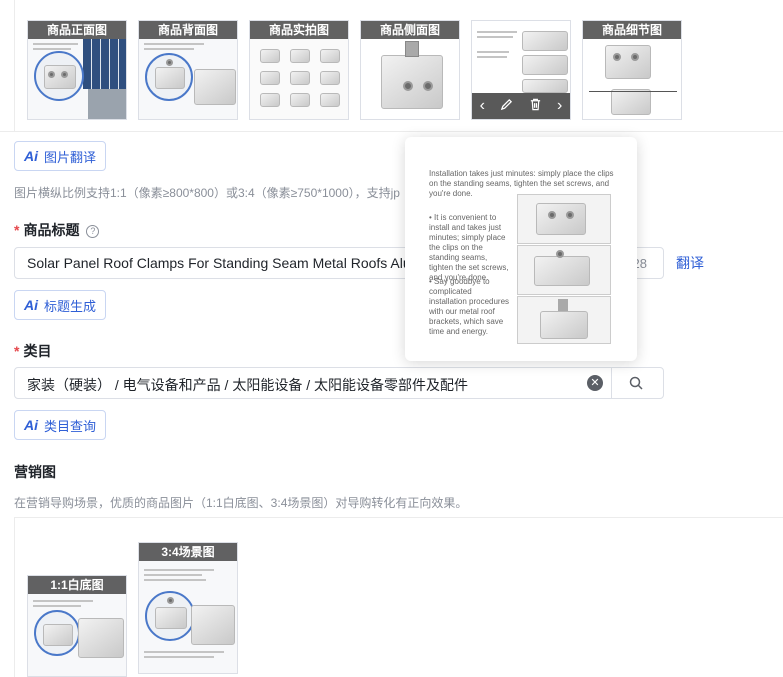  Describe the element at coordinates (521, 106) in the screenshot. I see `thumb-hover-toolbar: ‹ ›` at that location.